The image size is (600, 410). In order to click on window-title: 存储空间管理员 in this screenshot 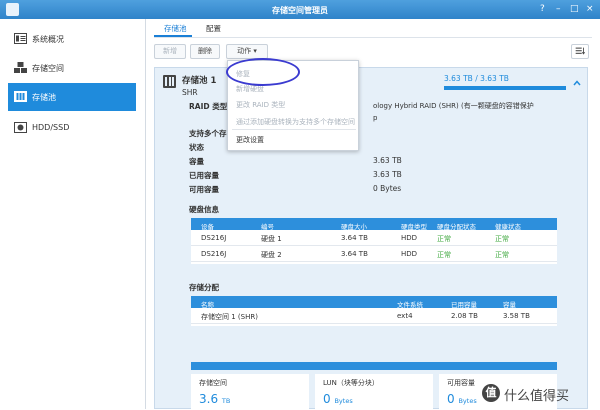, I will do `click(300, 10)`.